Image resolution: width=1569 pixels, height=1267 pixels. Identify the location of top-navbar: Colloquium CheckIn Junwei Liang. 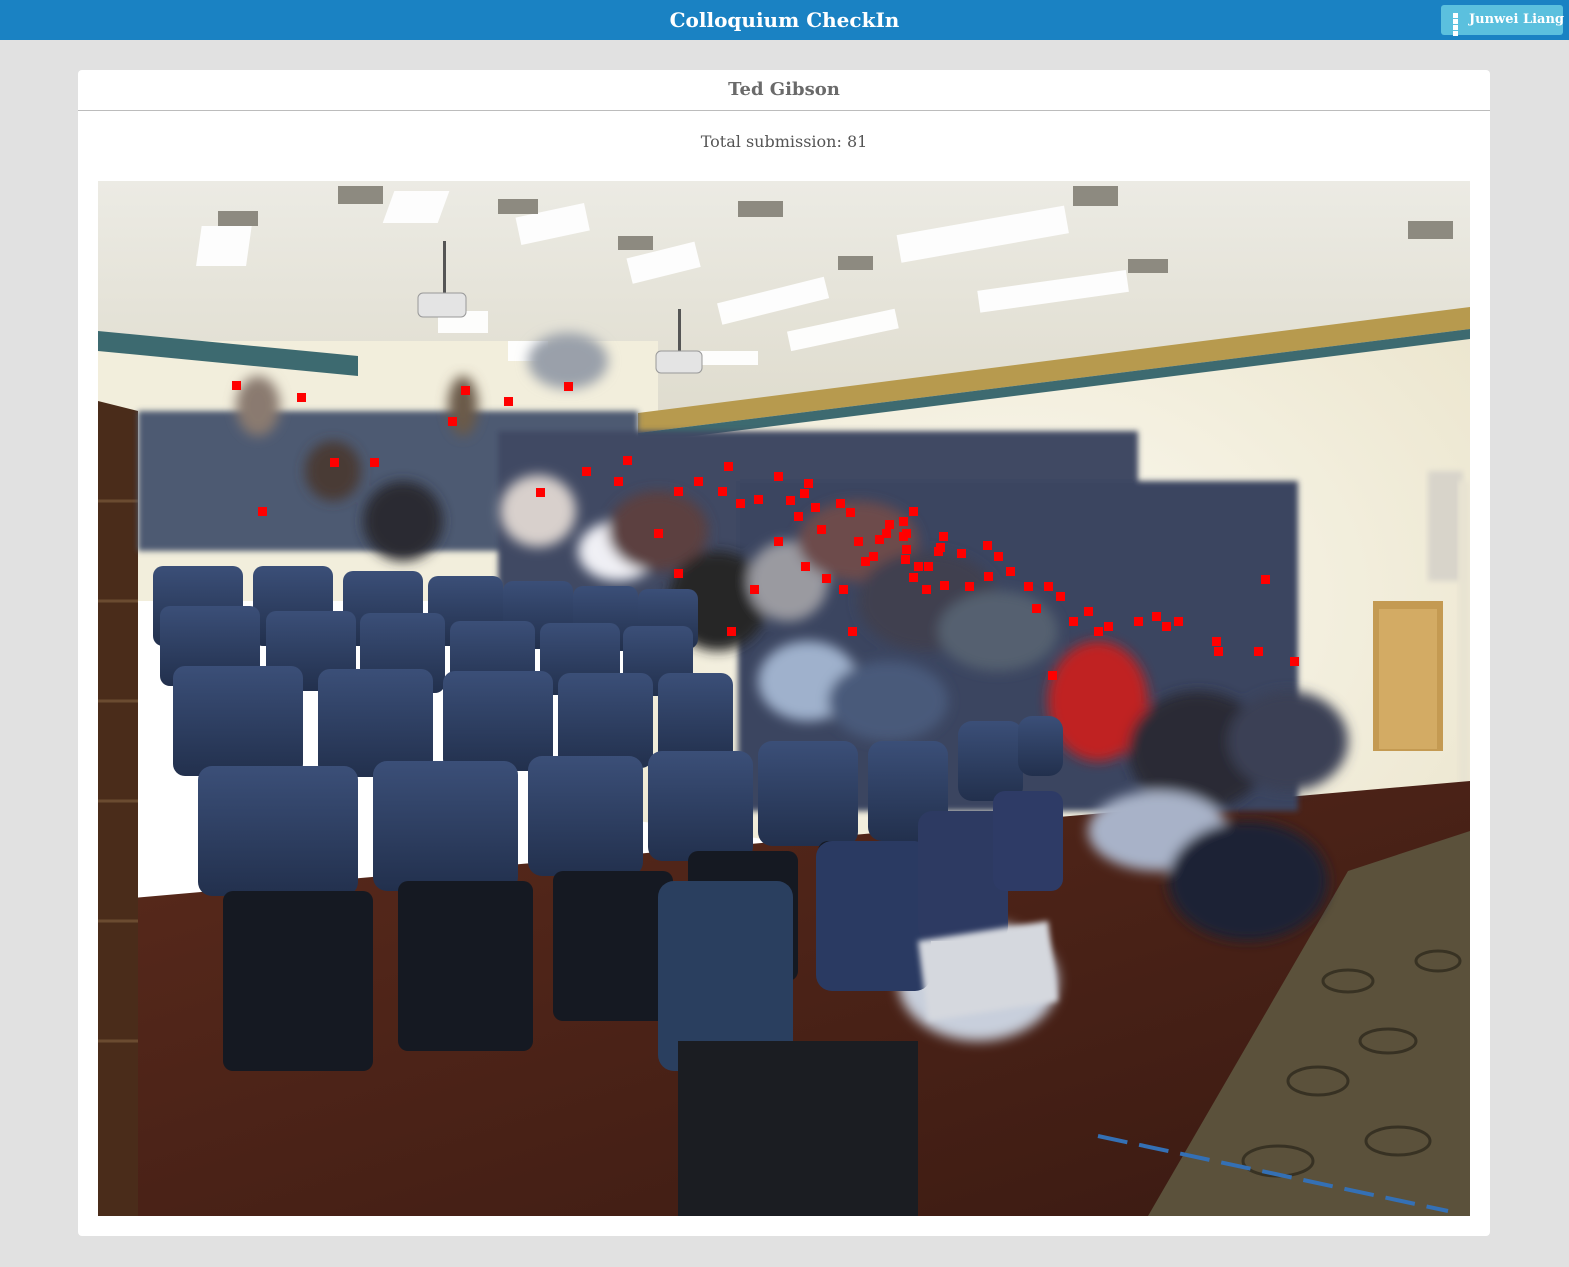
(784, 20).